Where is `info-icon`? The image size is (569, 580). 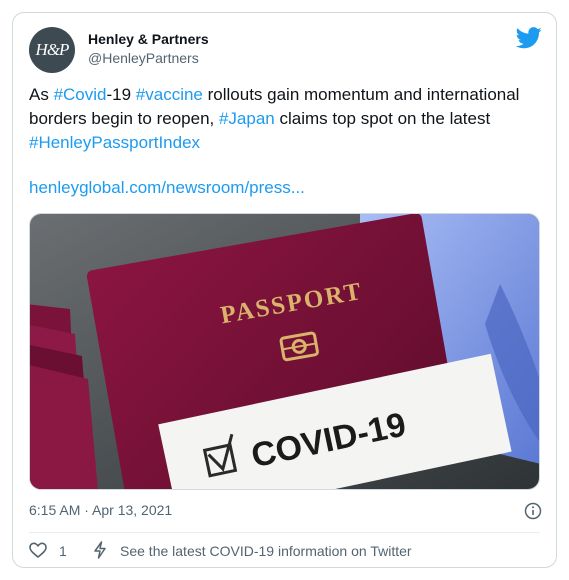 info-icon is located at coordinates (533, 511).